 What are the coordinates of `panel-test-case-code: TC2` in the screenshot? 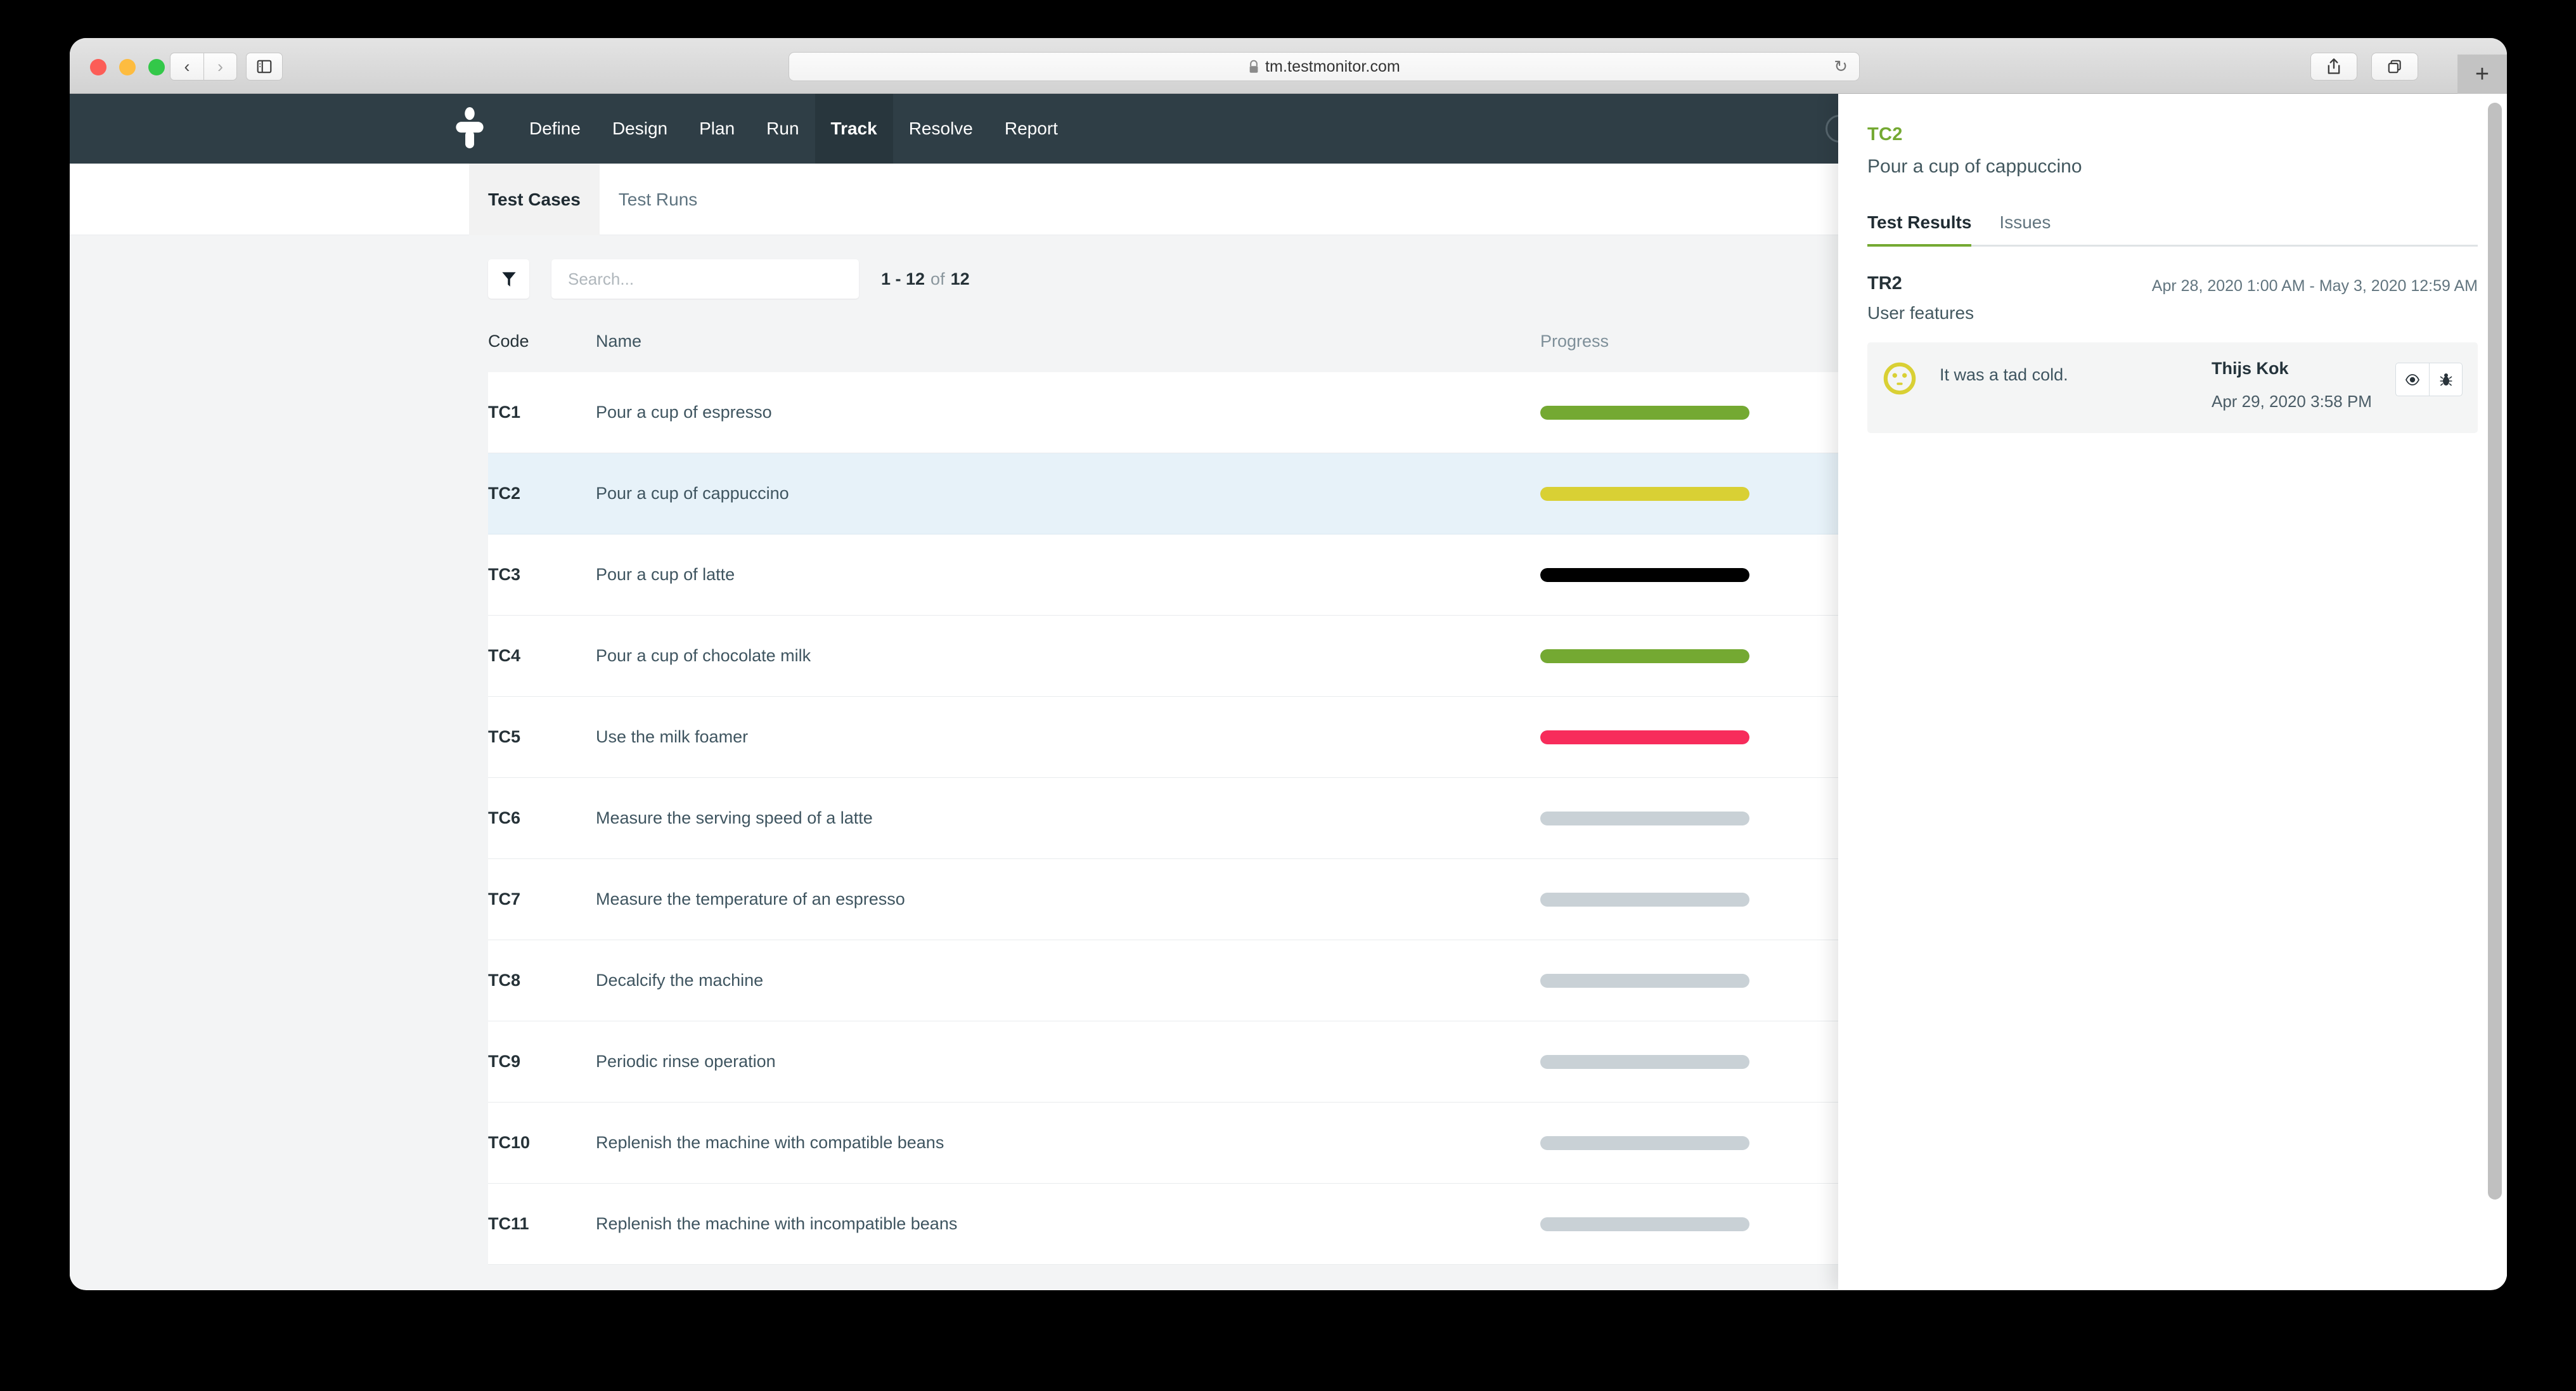 It's located at (1885, 134).